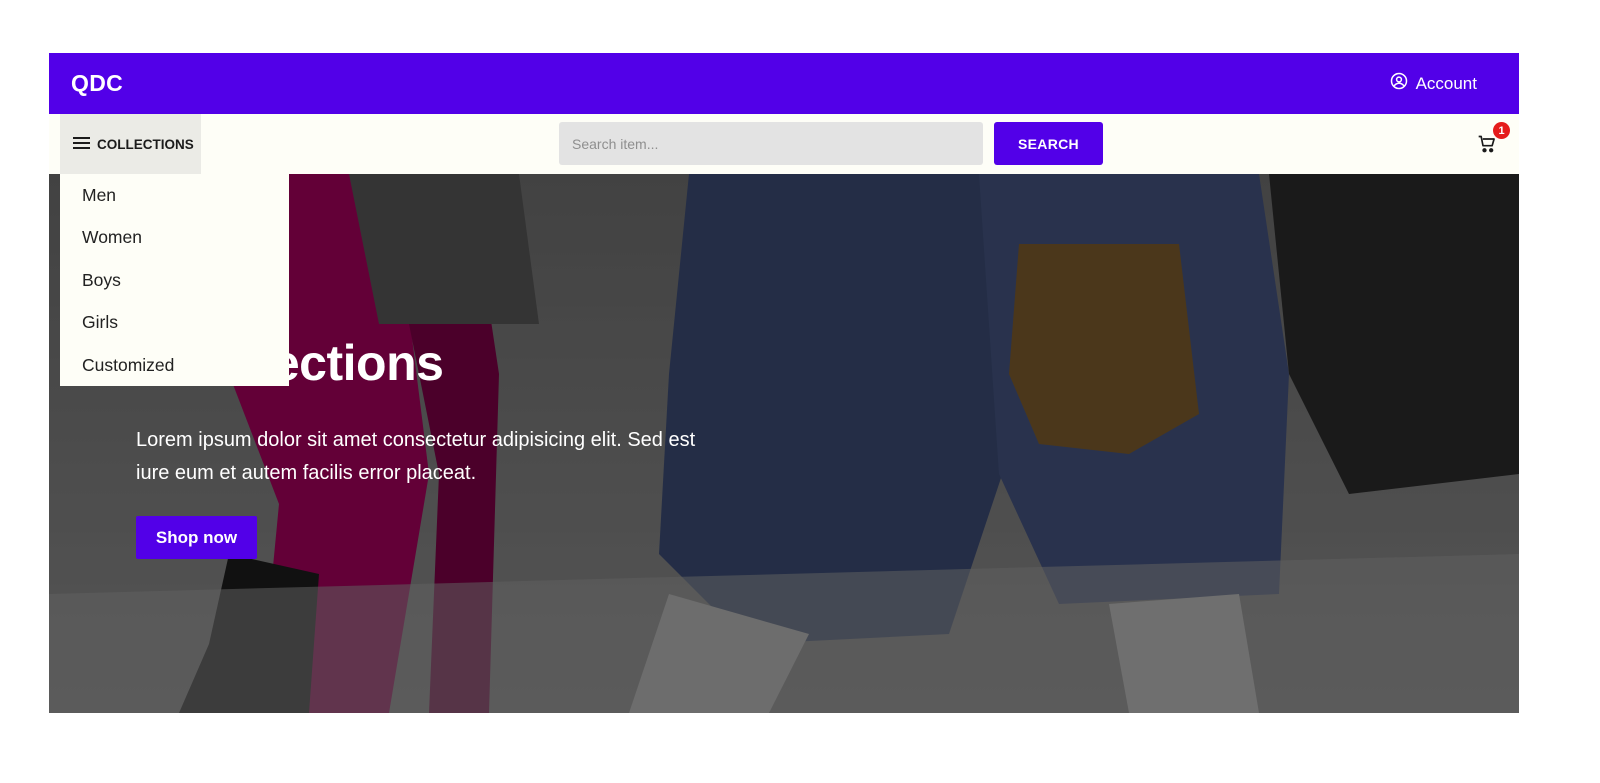 The image size is (1600, 783). I want to click on shop-now-button: Shop now, so click(196, 537).